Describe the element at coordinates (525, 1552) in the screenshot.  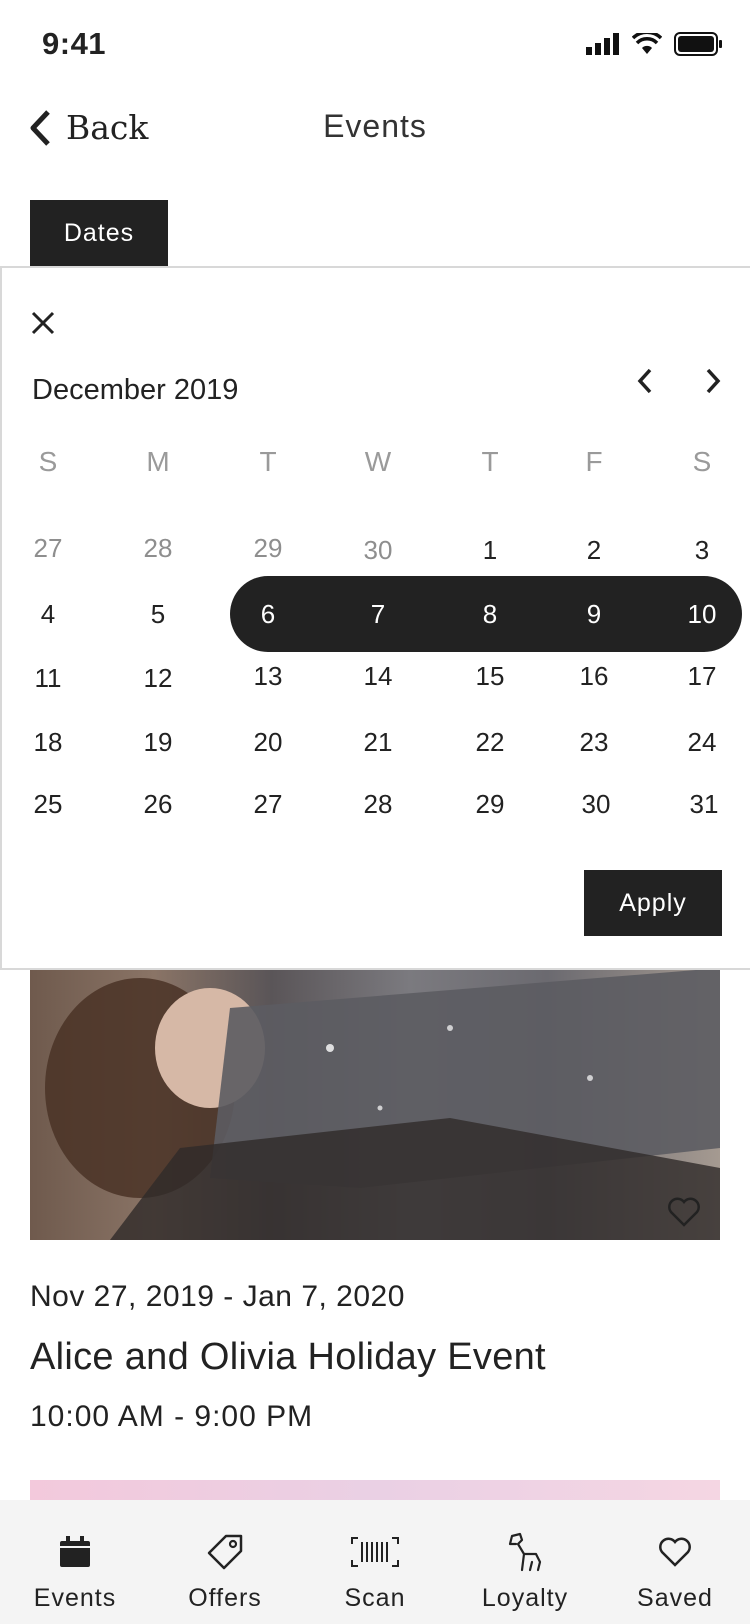
I see `dog-icon` at that location.